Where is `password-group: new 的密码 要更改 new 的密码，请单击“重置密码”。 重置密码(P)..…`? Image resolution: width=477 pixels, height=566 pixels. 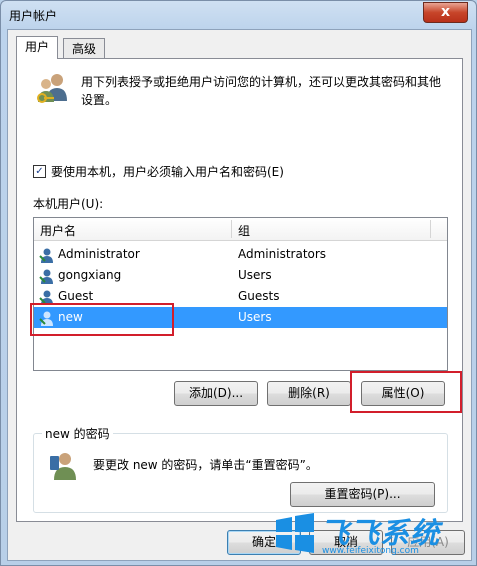
password-group: new 的密码 要更改 new 的密码，请单击“重置密码”。 重置密码(P)..… is located at coordinates (240, 469).